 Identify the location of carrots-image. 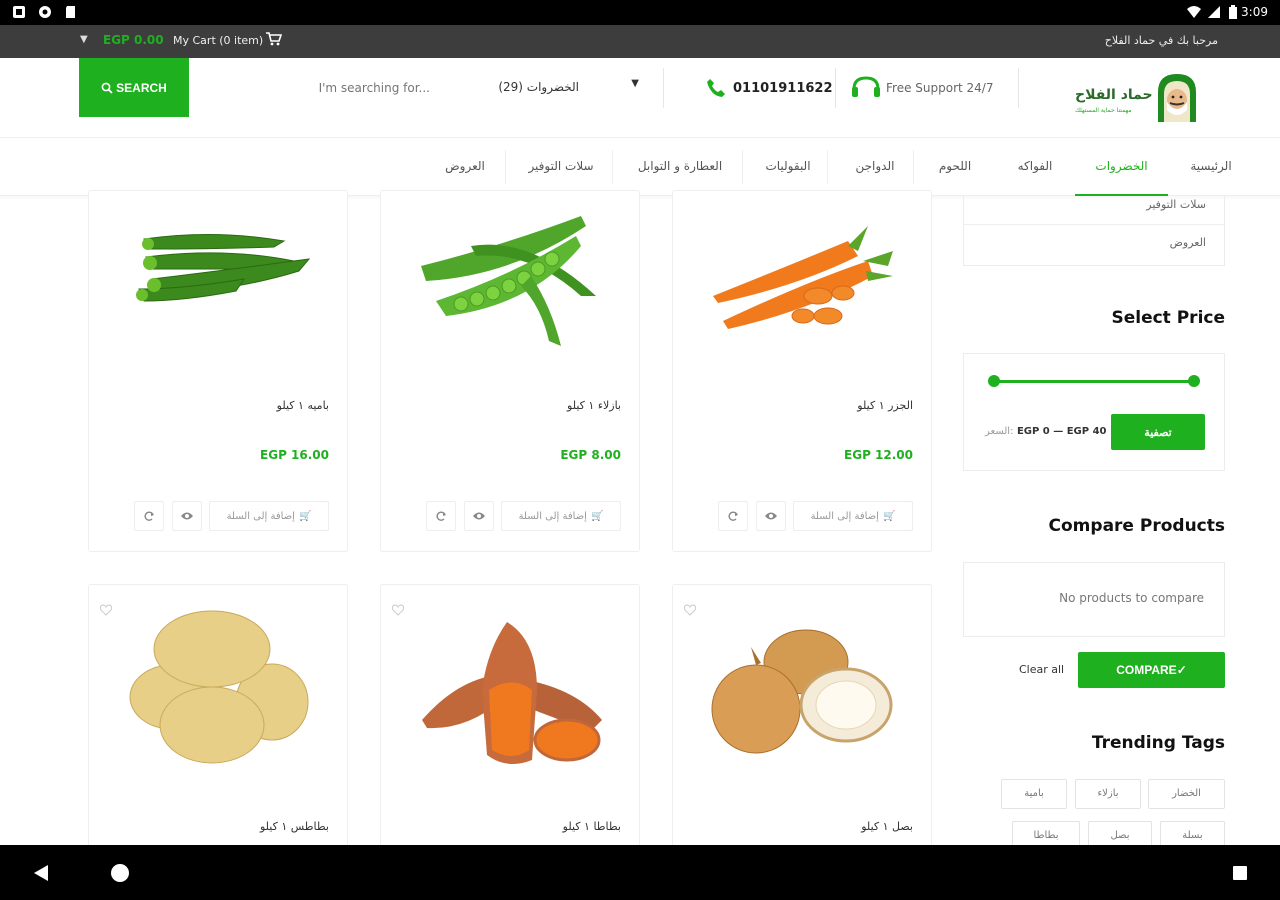
(803, 277).